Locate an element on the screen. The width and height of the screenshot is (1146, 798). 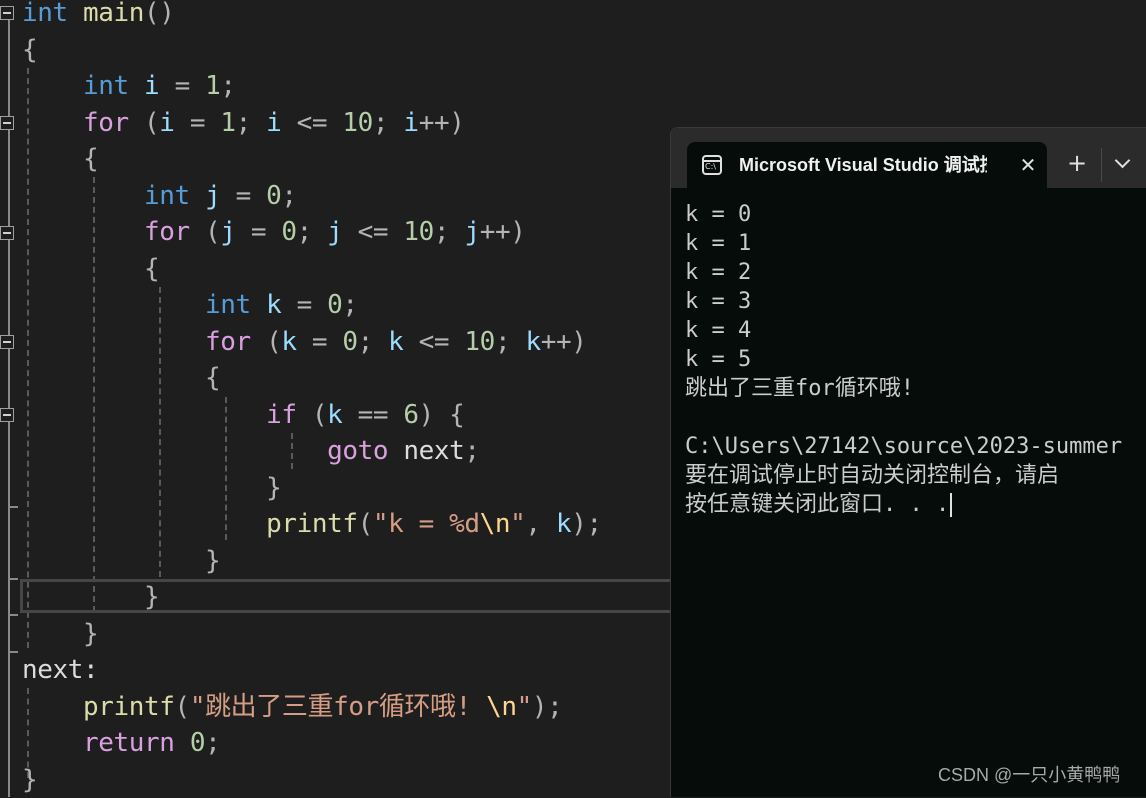
terminal-tab-title: Microsoft Visual Studio 调试控制台 is located at coordinates (863, 165).